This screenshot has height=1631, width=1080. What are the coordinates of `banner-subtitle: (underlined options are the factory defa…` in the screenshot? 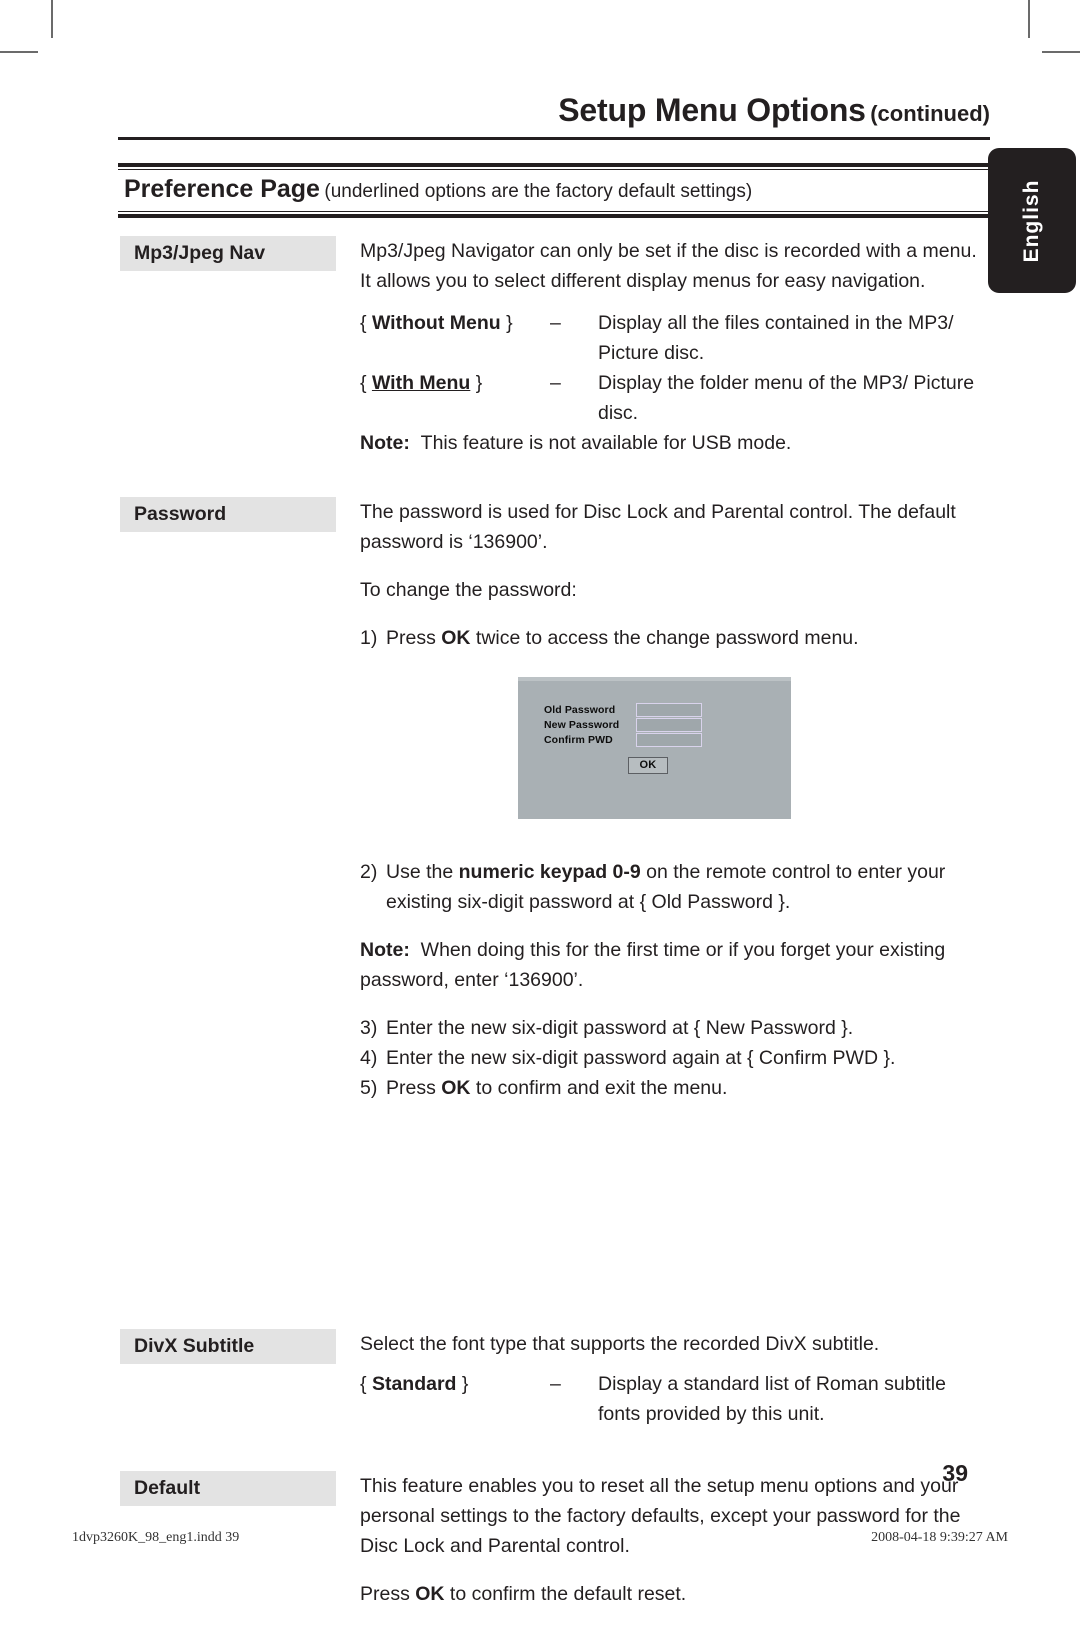 It's located at (538, 191).